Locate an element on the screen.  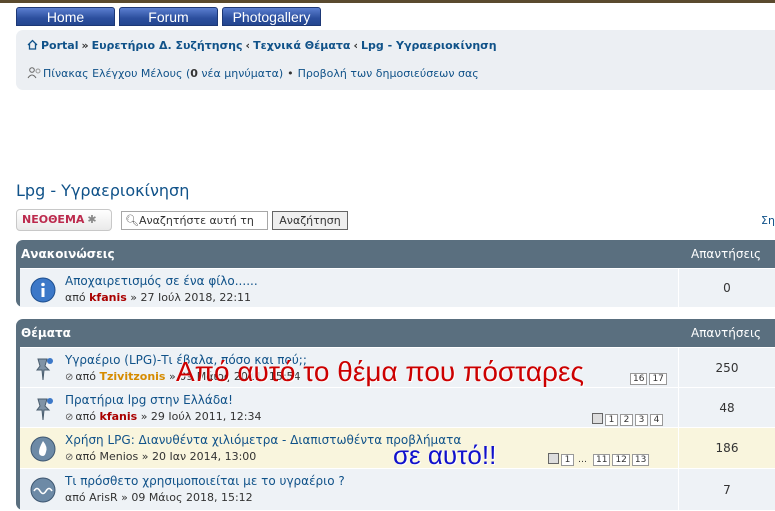
announcements-header: Ανακοινώσεις Απαντήσεις is located at coordinates (395, 254).